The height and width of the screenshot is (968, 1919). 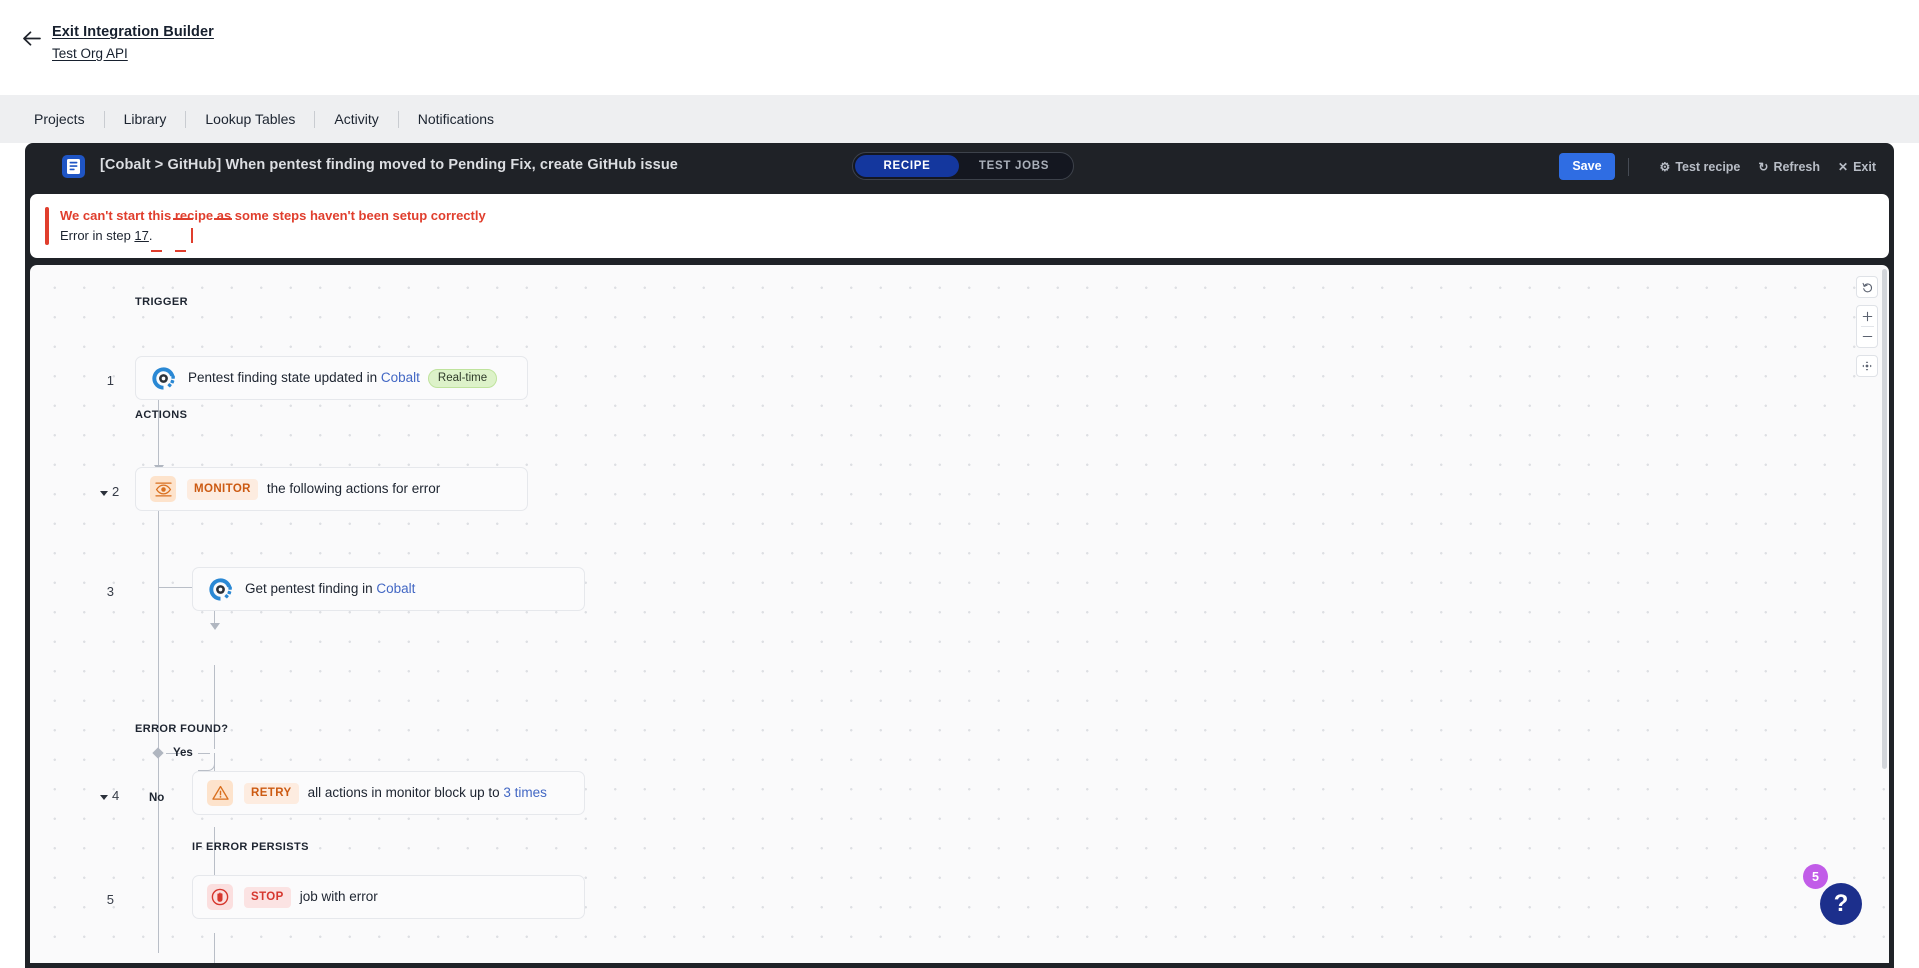 What do you see at coordinates (163, 489) in the screenshot?
I see `monitor-eye-icon` at bounding box center [163, 489].